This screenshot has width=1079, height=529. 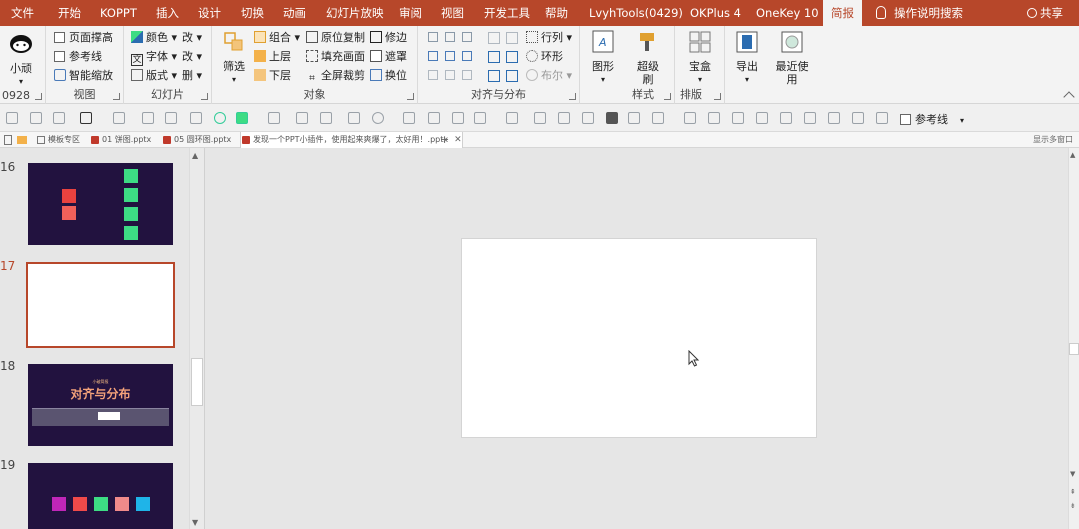 I want to click on align-right-icon, so click(x=467, y=37).